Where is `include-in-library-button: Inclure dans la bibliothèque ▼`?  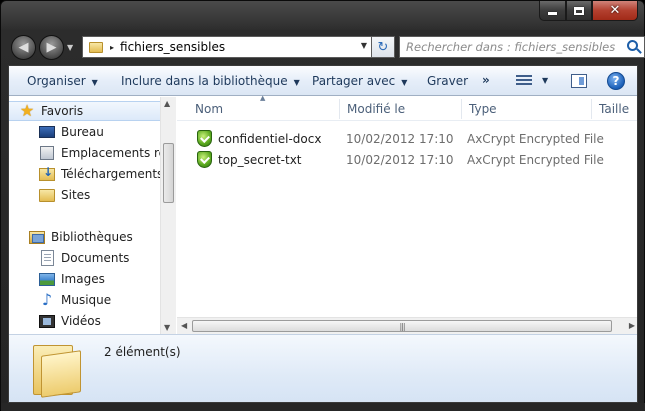
include-in-library-button: Inclure dans la bibliothèque ▼ is located at coordinates (210, 81).